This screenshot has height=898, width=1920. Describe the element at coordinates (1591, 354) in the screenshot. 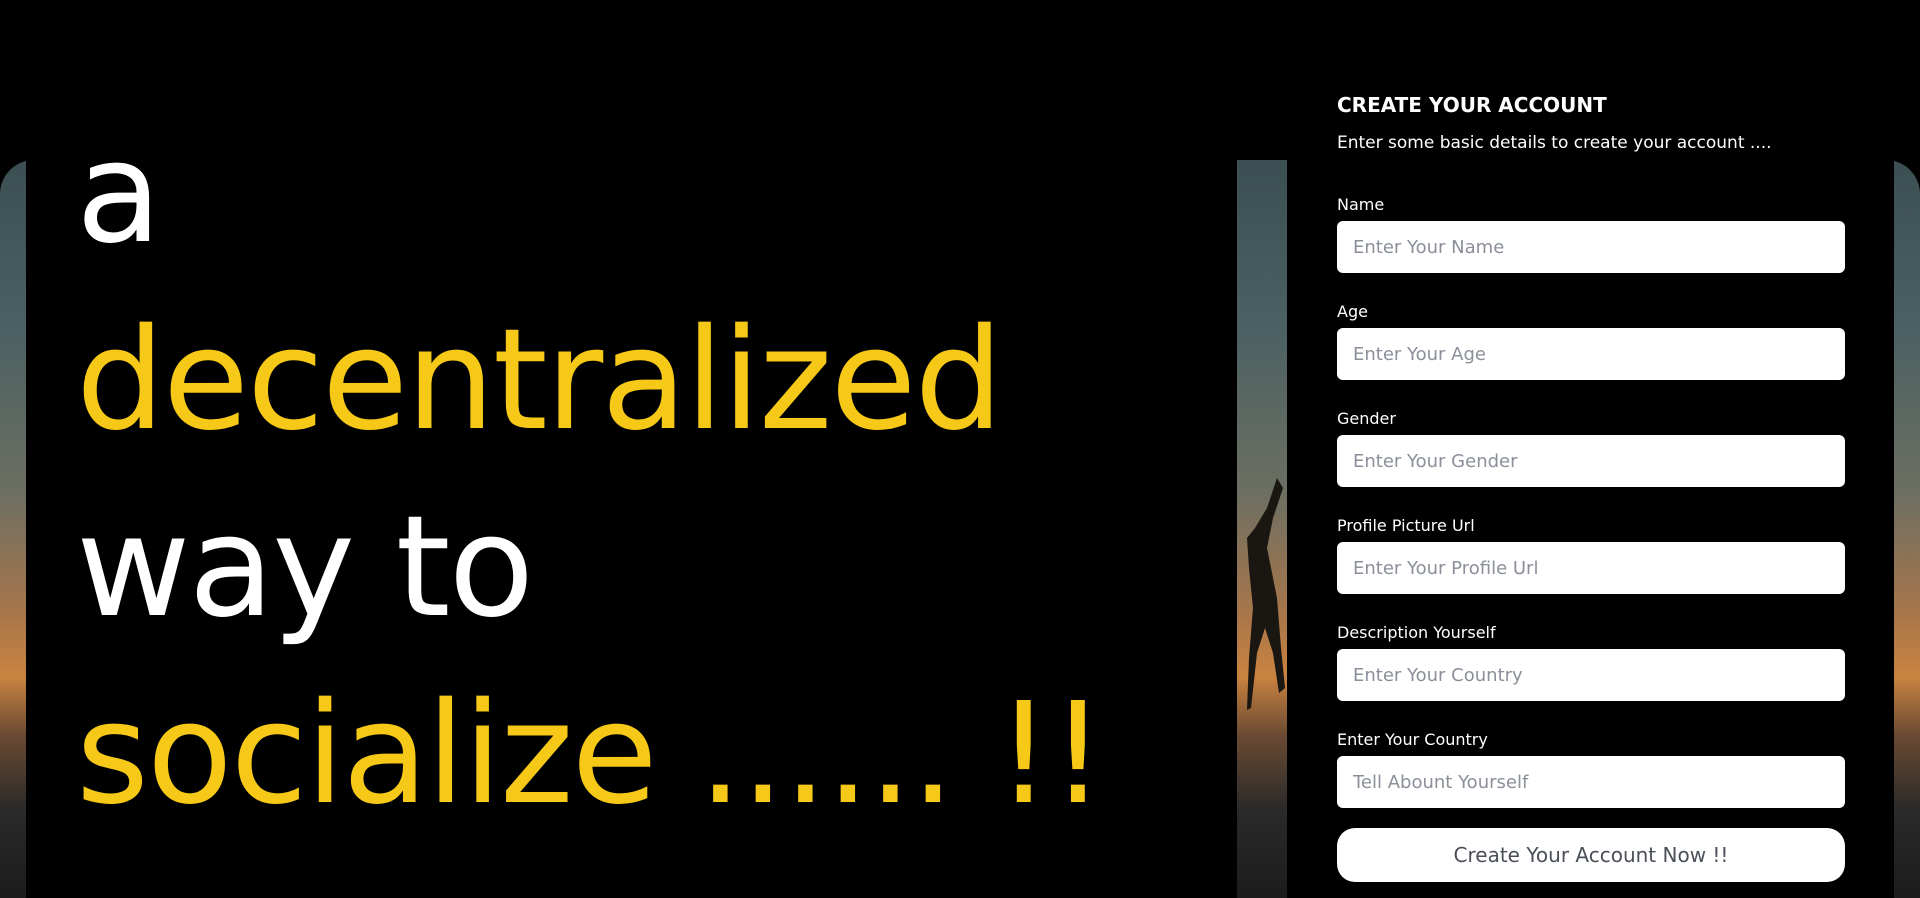

I see `age-input` at that location.